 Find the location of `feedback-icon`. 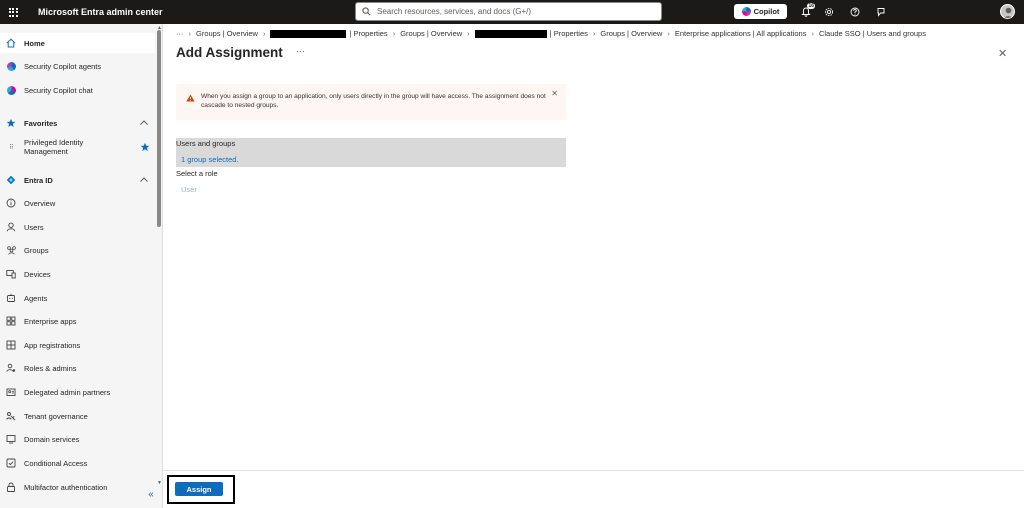

feedback-icon is located at coordinates (881, 12).